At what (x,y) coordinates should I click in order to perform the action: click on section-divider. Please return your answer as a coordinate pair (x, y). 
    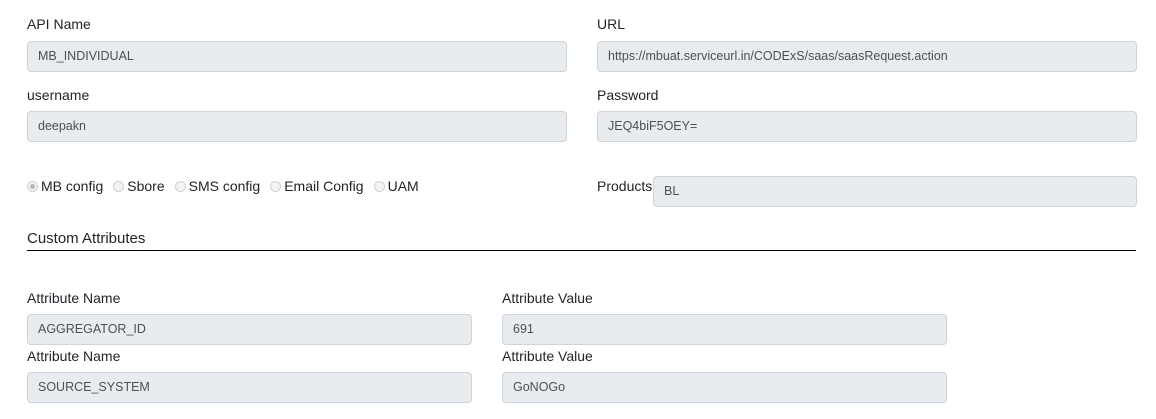
    Looking at the image, I should click on (581, 250).